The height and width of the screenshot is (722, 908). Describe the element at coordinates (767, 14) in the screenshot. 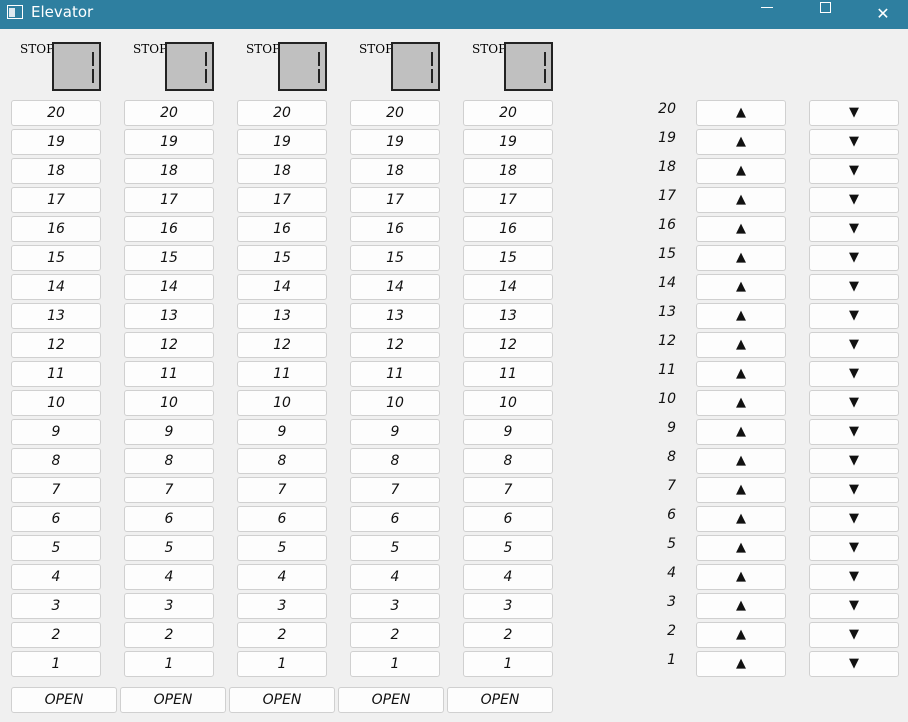

I see `minimize-button` at that location.